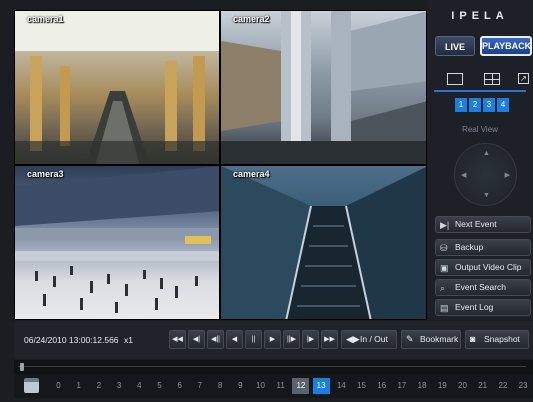 Image resolution: width=533 pixels, height=402 pixels. I want to click on camera-view-2: camera2, so click(323, 87).